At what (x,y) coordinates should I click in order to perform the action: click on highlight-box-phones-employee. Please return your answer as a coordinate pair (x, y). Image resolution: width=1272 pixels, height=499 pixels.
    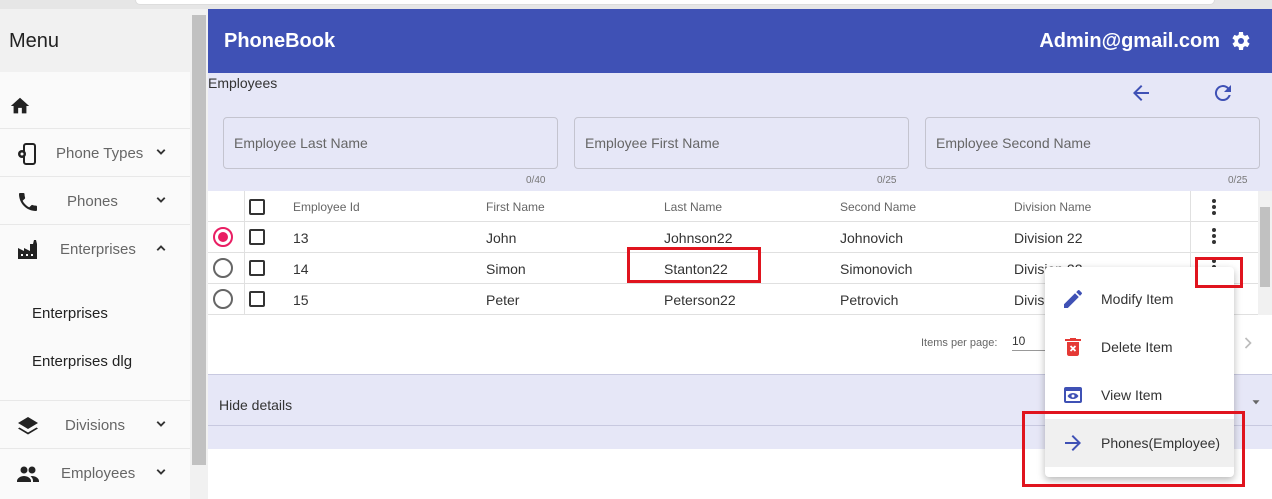
    Looking at the image, I should click on (1133, 449).